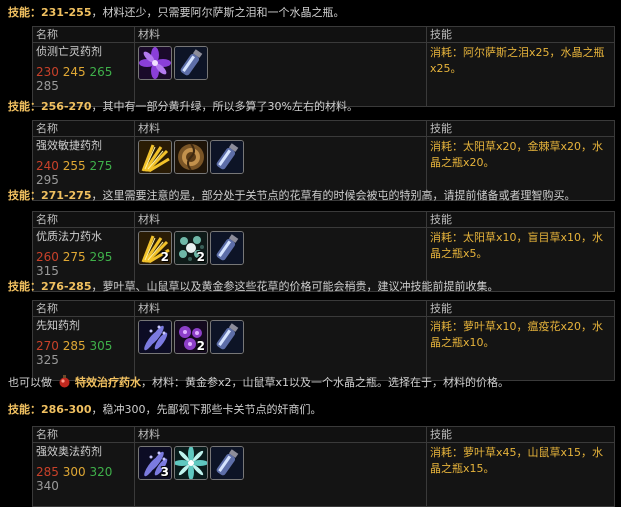 The image size is (621, 507). What do you see at coordinates (155, 463) in the screenshot?
I see `dreamfoil-icon: 3` at bounding box center [155, 463].